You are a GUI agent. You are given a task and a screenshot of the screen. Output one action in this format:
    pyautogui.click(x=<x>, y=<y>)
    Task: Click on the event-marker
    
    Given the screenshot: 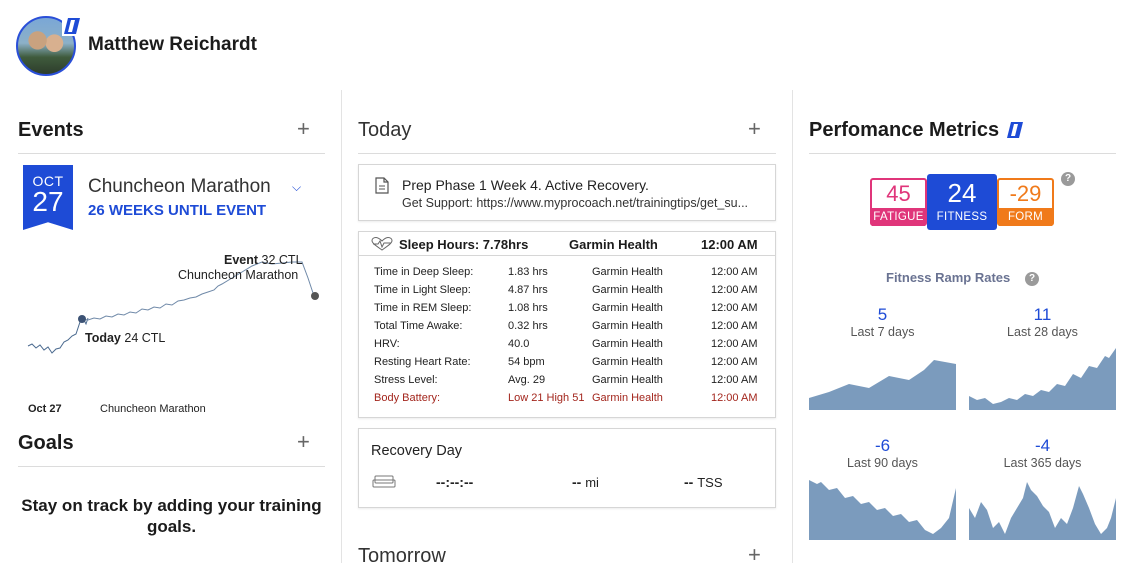 What is the action you would take?
    pyautogui.click(x=315, y=296)
    